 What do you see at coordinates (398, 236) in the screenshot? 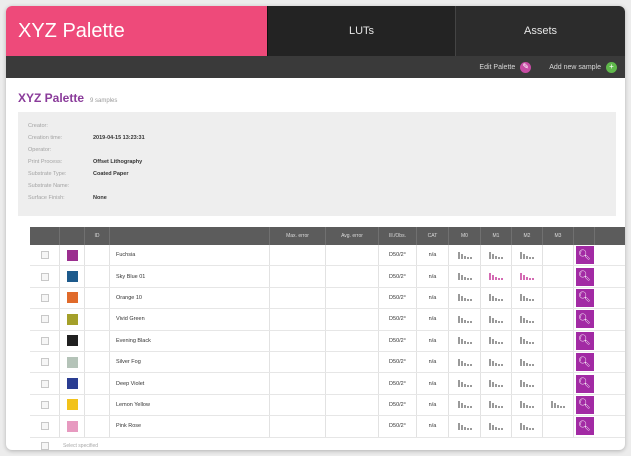
I see `header-ill-obs: Ill./Obs.` at bounding box center [398, 236].